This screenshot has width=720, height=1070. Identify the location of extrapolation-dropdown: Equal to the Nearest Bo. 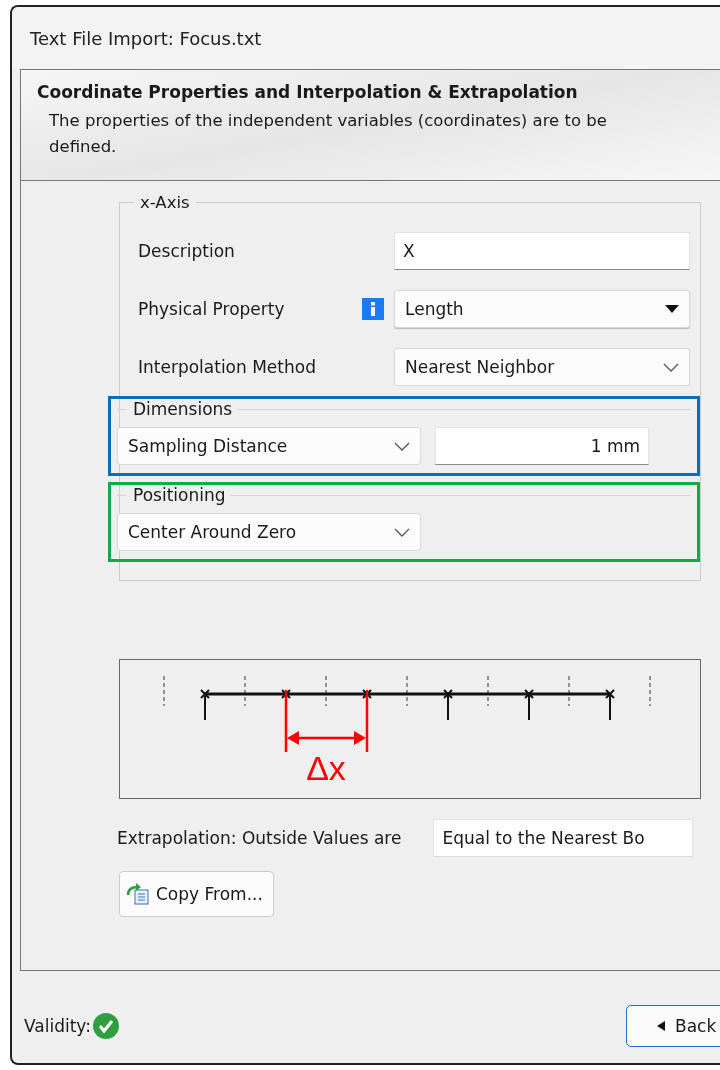
(563, 838).